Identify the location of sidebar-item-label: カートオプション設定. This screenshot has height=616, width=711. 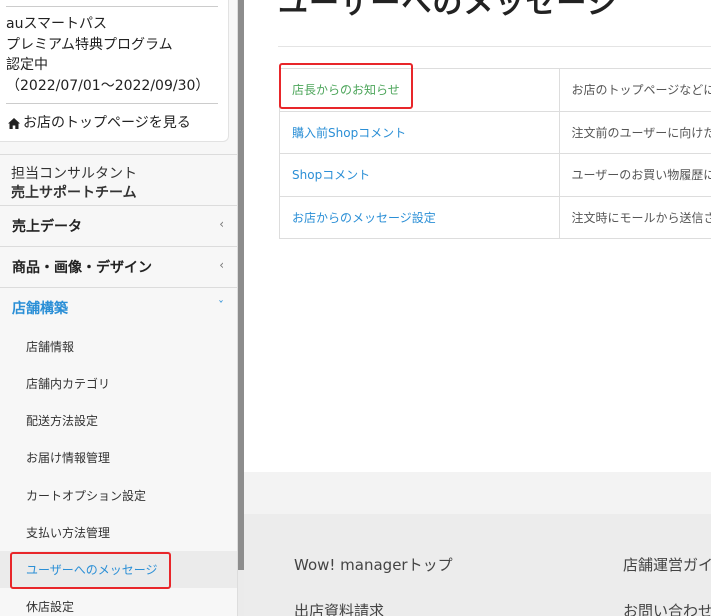
(86, 496).